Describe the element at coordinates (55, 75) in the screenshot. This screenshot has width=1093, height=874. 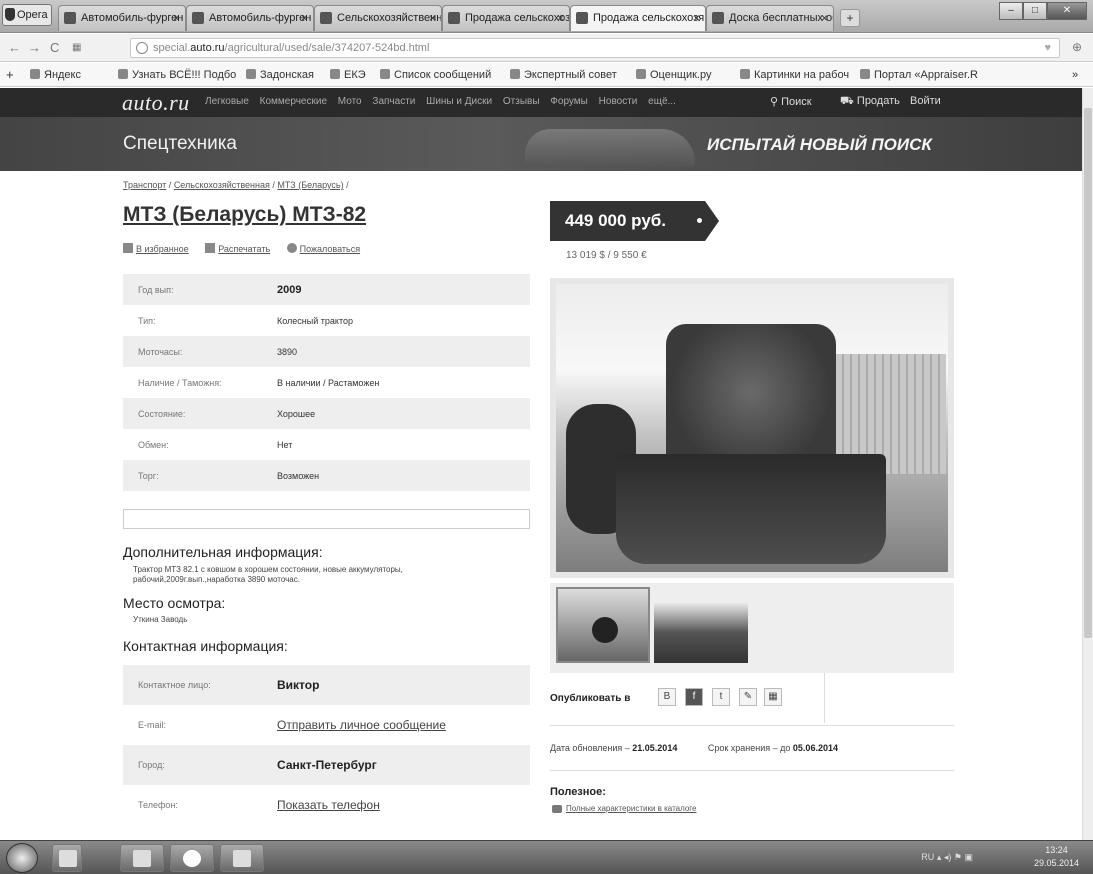
I see `bookmark-item: Яндекс` at that location.